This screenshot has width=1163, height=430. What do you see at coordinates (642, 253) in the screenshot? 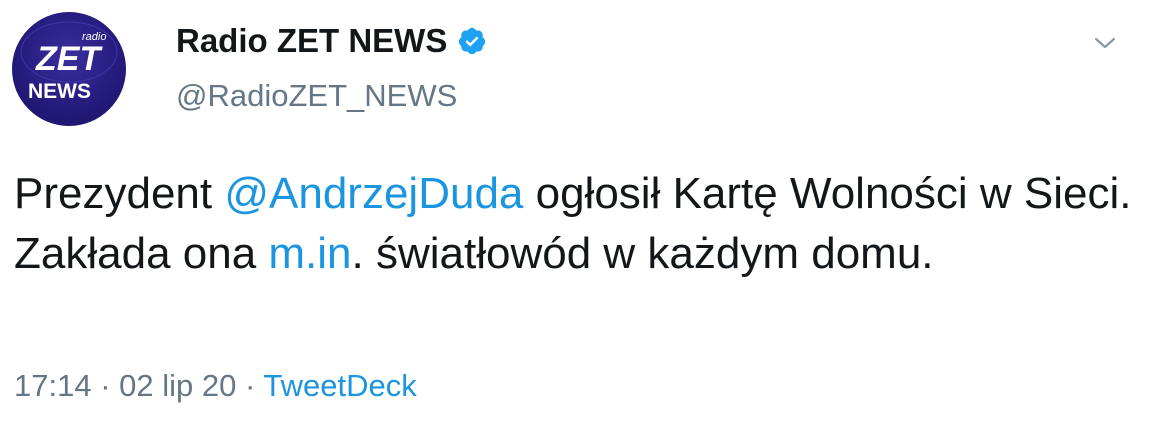
I see `tweet-text-part: . światłowód w każdym domu.` at bounding box center [642, 253].